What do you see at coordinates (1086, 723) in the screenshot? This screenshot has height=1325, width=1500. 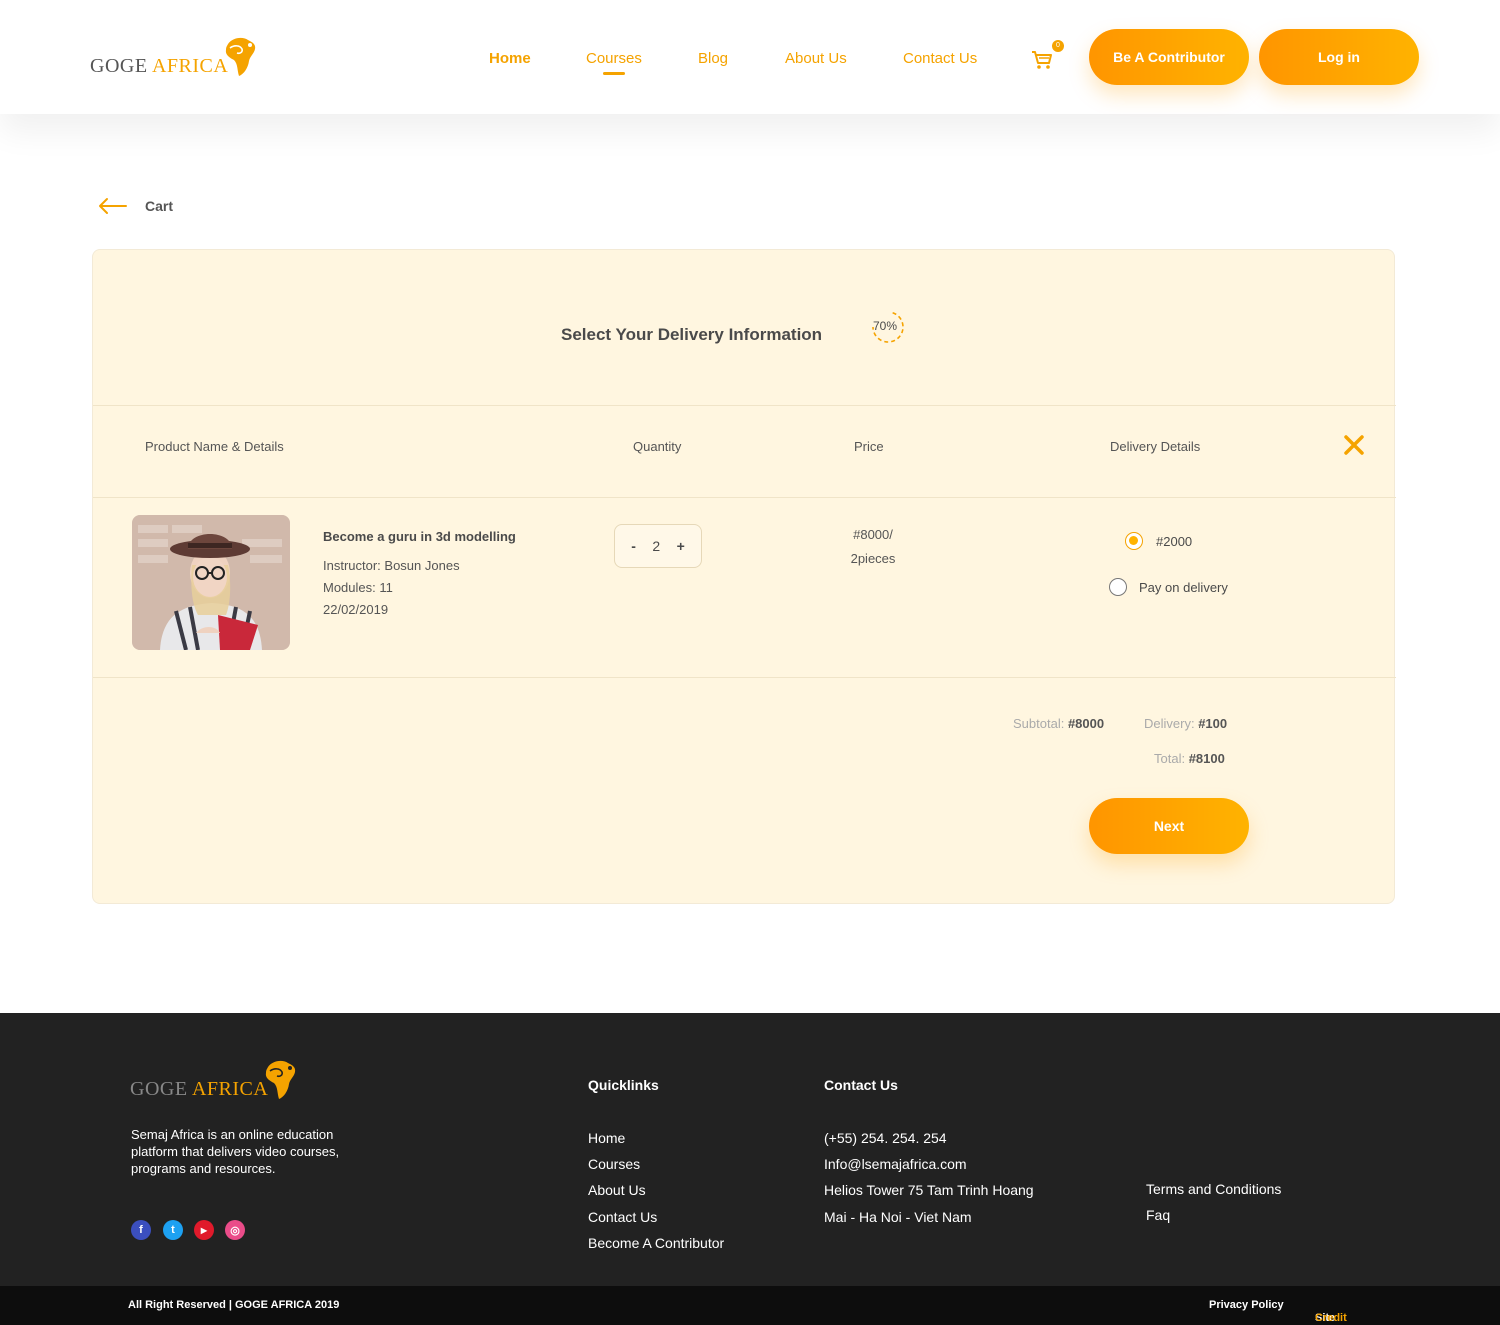 I see `subtotal-value: #8000` at bounding box center [1086, 723].